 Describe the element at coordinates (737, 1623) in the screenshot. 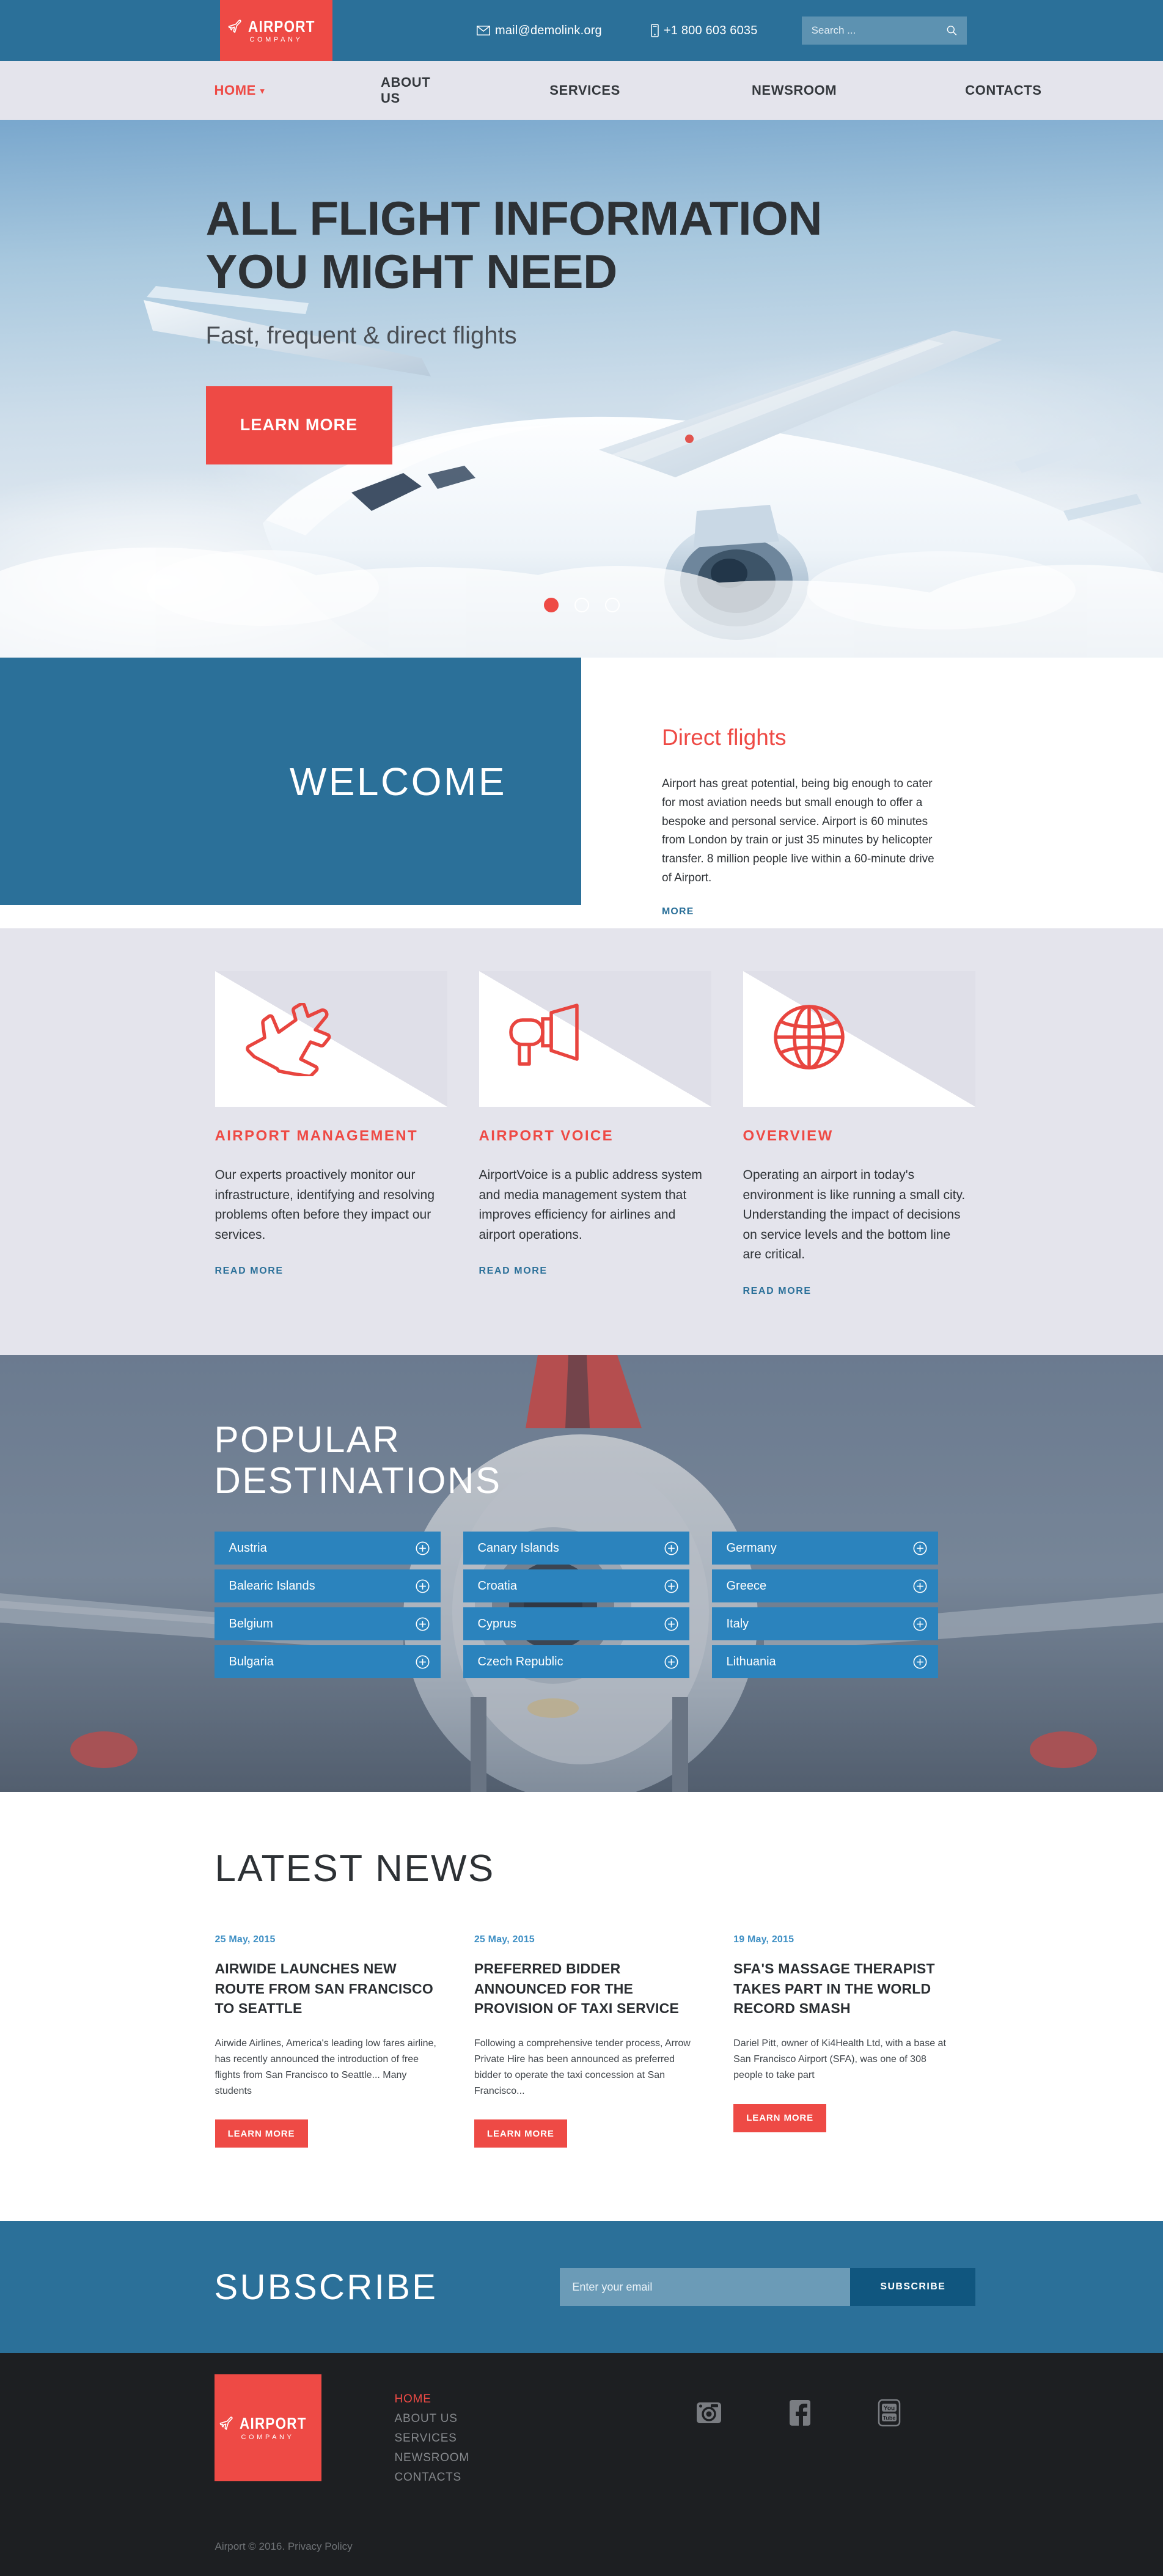

I see `destination-name: Italy` at that location.